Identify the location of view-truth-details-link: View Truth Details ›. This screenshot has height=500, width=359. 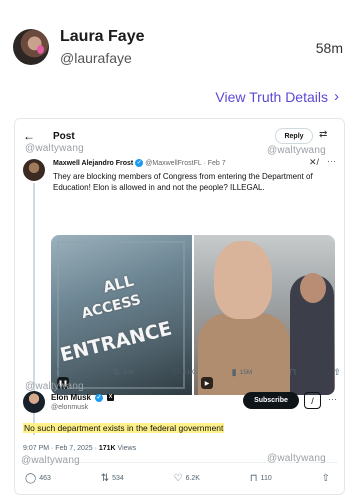
(277, 96).